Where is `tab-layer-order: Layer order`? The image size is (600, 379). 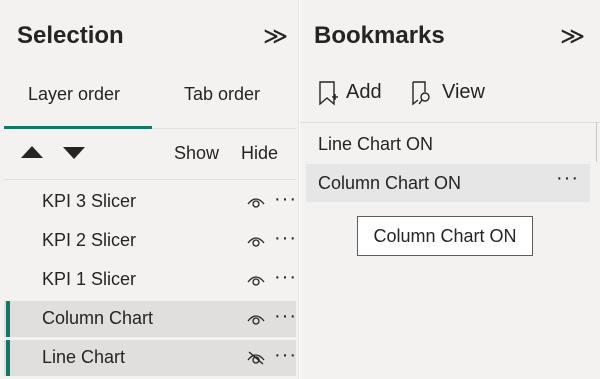 tab-layer-order: Layer order is located at coordinates (74, 94).